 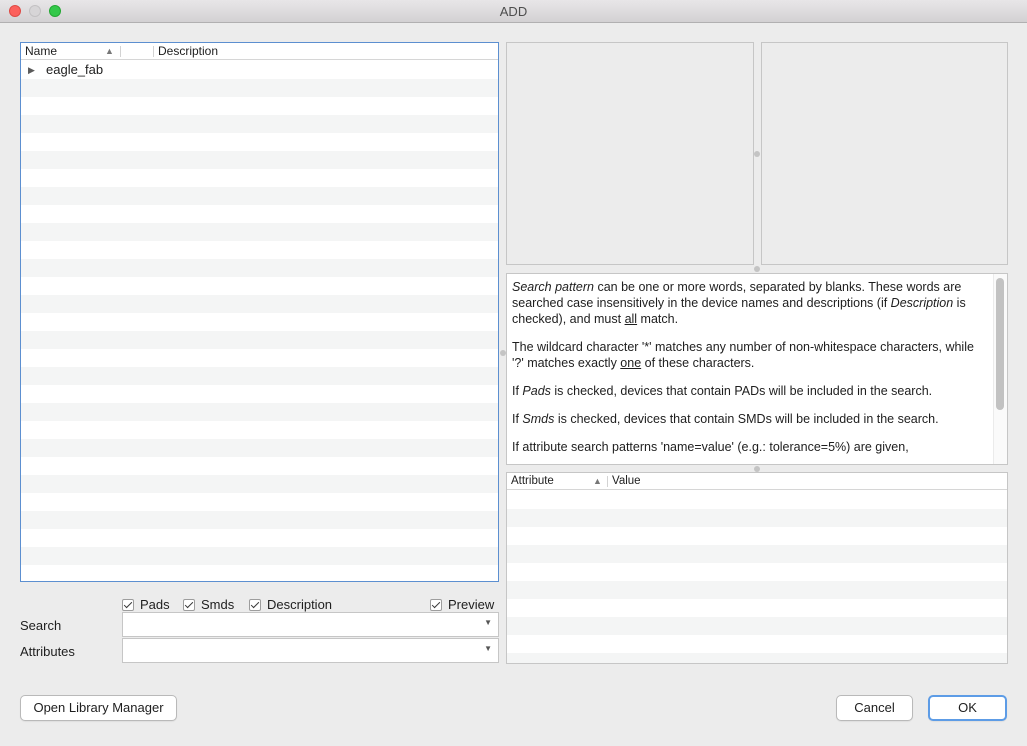 What do you see at coordinates (967, 708) in the screenshot?
I see `ok-button: OK` at bounding box center [967, 708].